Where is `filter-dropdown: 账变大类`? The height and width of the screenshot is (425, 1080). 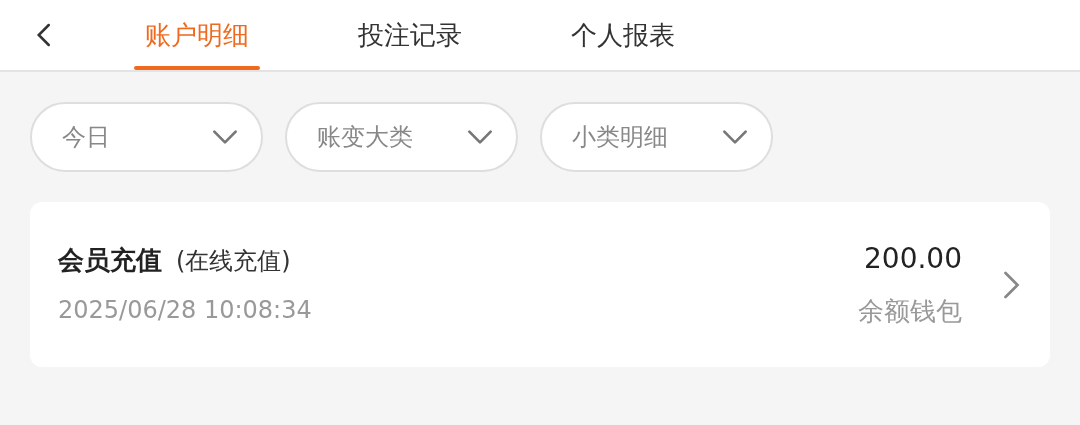 filter-dropdown: 账变大类 is located at coordinates (401, 137).